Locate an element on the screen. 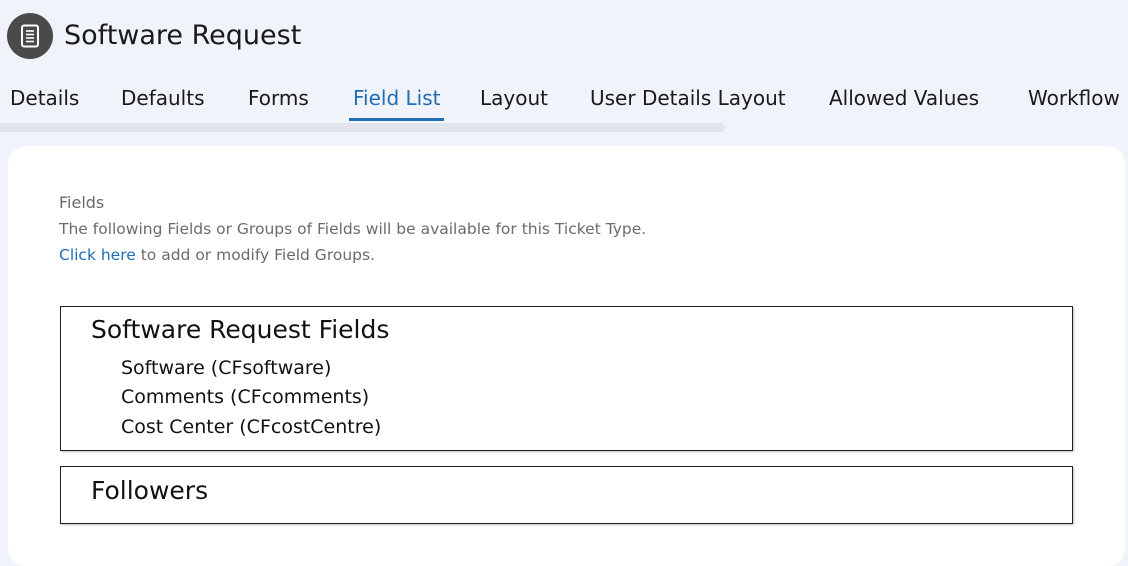 This screenshot has height=566, width=1128. page-title: Software Request is located at coordinates (183, 35).